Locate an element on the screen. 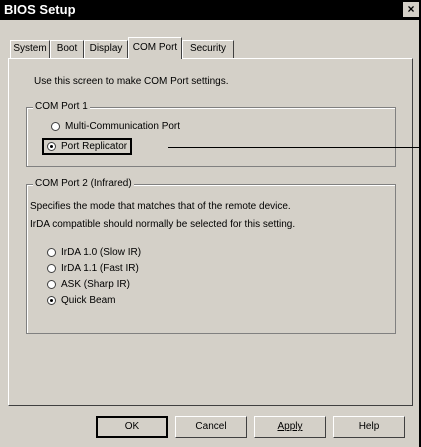 The height and width of the screenshot is (447, 421). ok-button: OK is located at coordinates (132, 427).